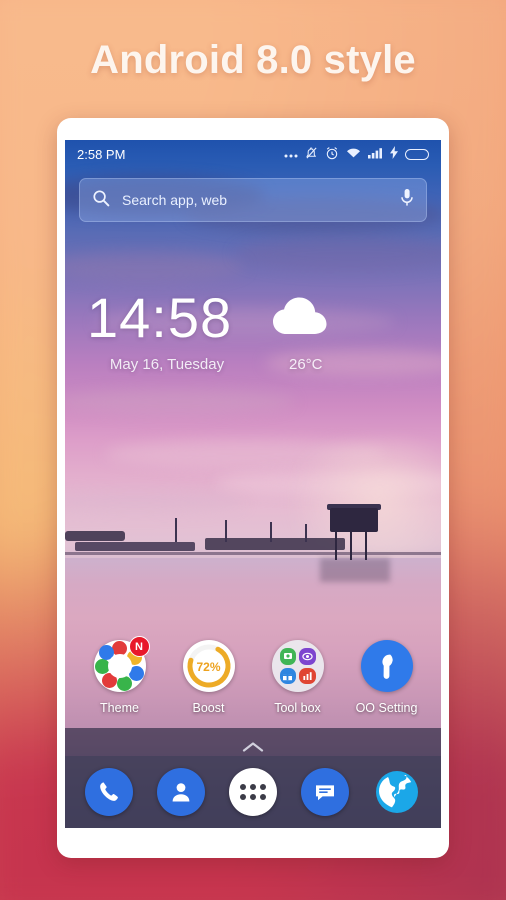  I want to click on theme-badge: N, so click(139, 646).